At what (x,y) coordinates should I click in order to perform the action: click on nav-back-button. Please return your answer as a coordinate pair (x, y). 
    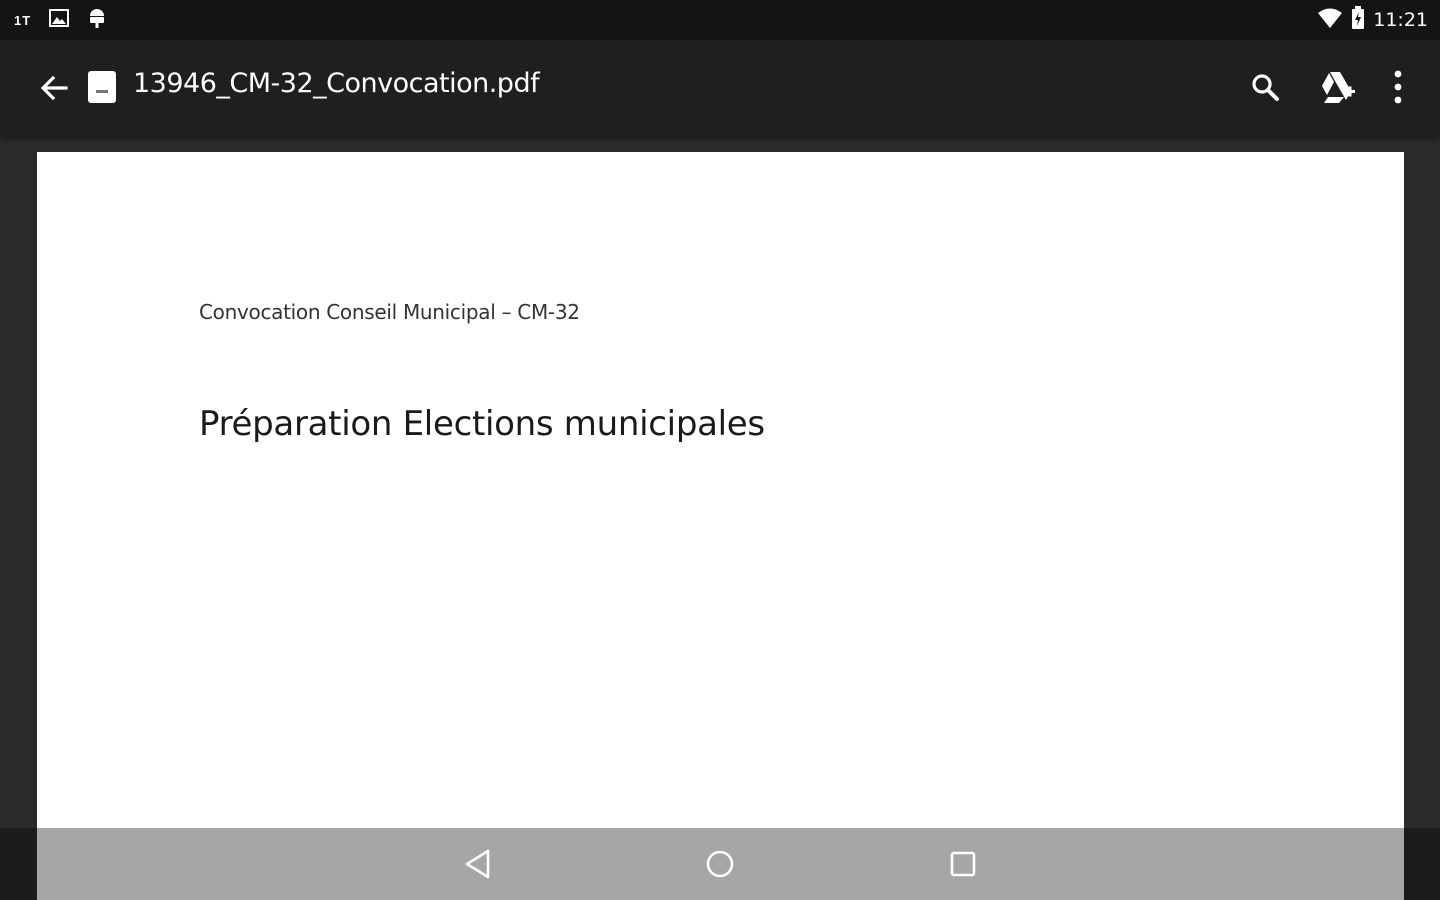
    Looking at the image, I should click on (478, 864).